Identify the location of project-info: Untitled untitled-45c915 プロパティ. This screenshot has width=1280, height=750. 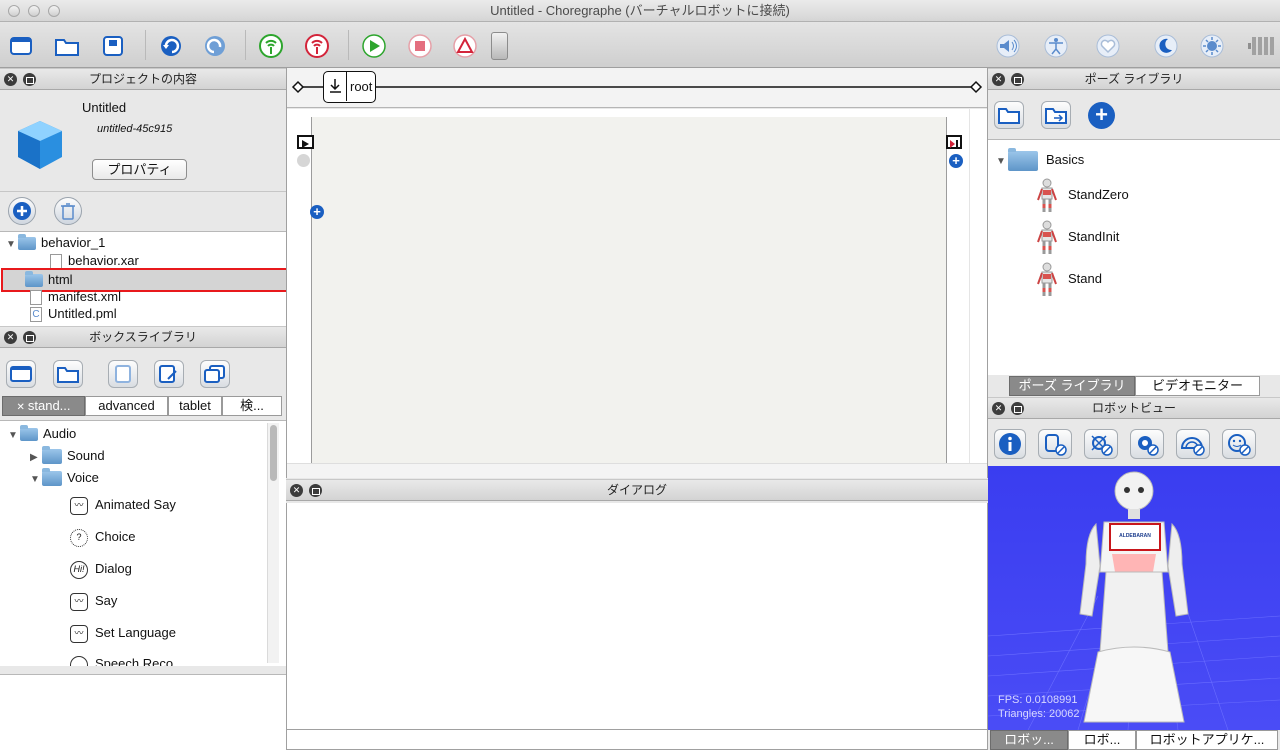
(143, 141).